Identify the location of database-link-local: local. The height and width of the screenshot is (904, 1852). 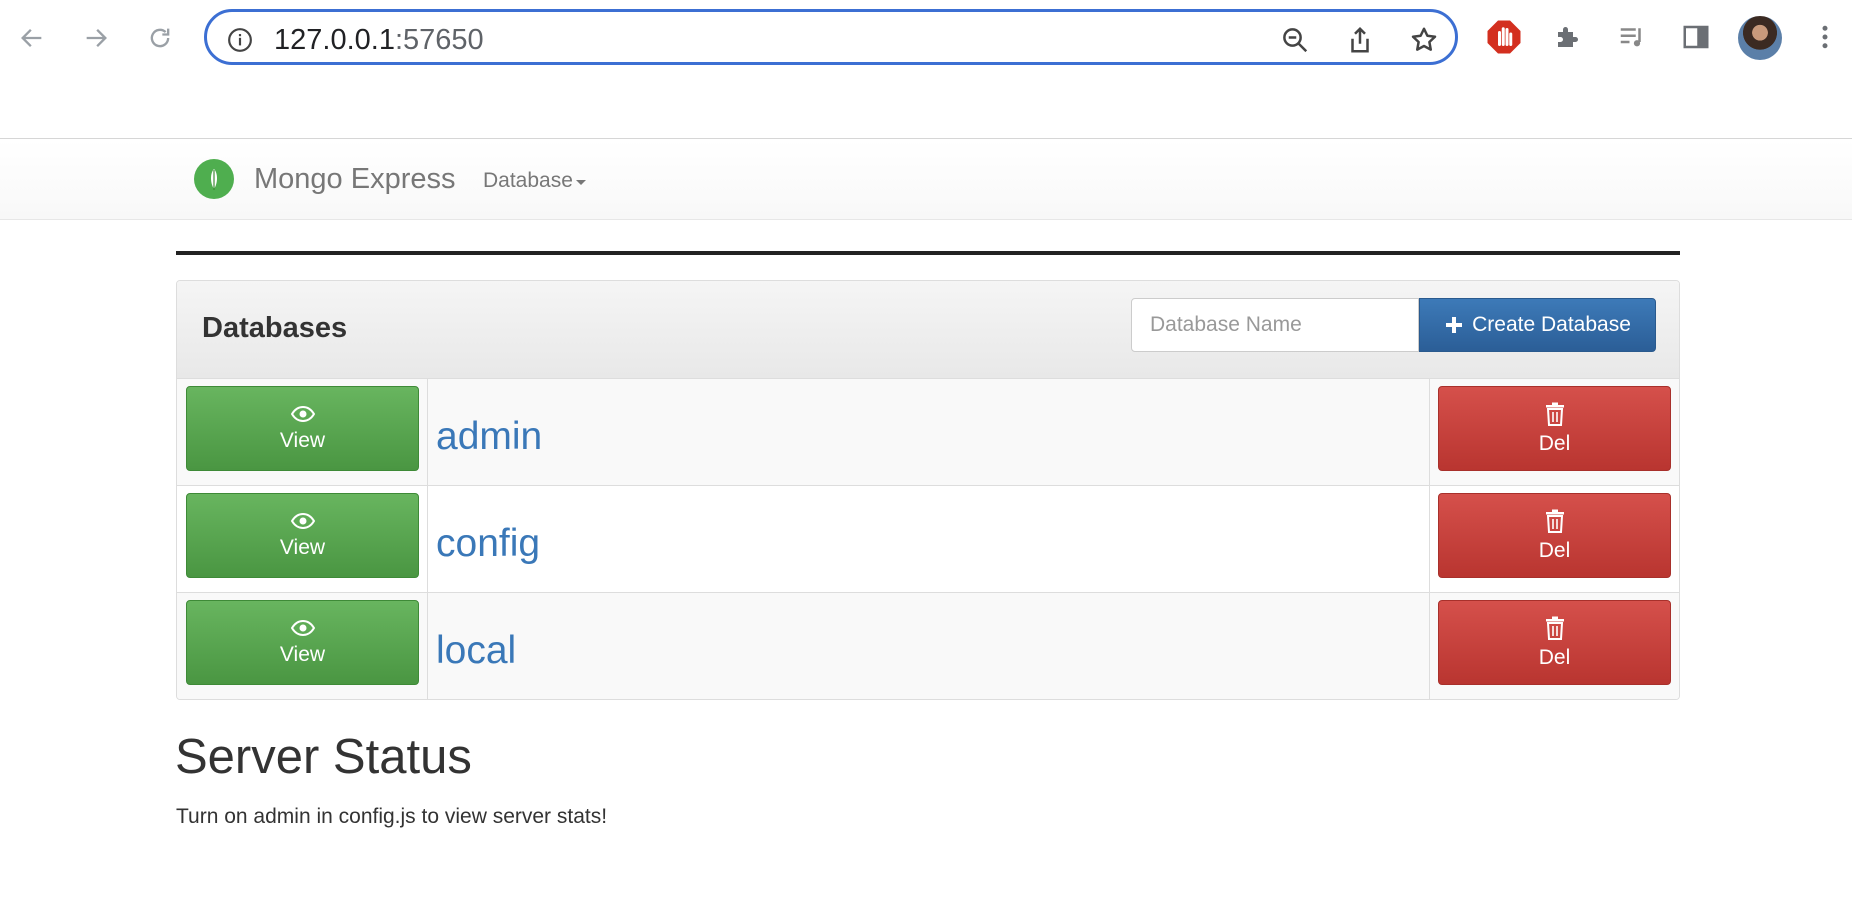
(476, 651).